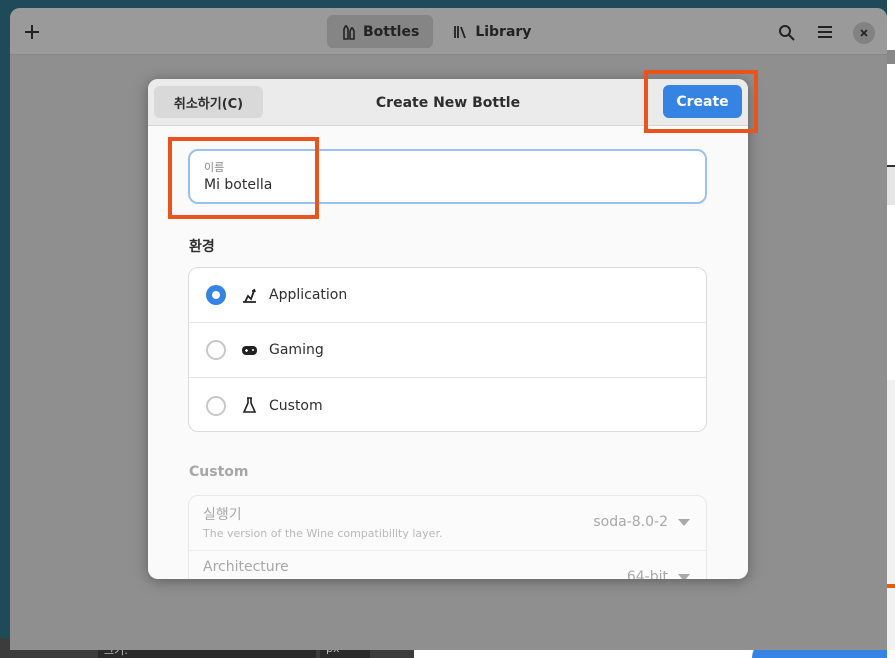 The height and width of the screenshot is (658, 895). What do you see at coordinates (246, 567) in the screenshot?
I see `architecture-title: Architecture` at bounding box center [246, 567].